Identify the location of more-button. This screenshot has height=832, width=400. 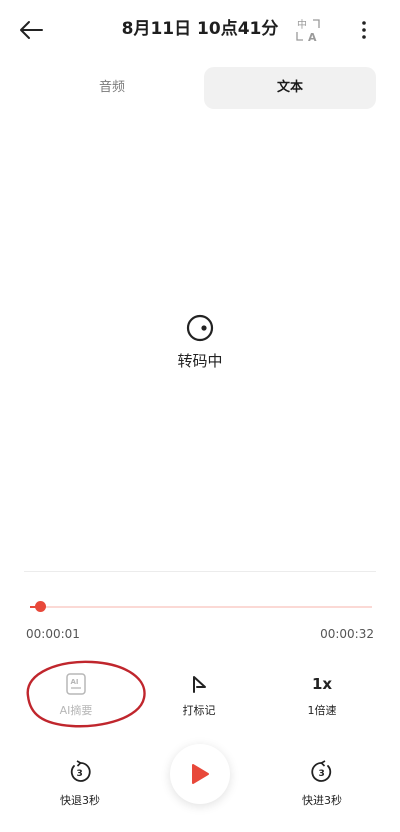
(364, 30).